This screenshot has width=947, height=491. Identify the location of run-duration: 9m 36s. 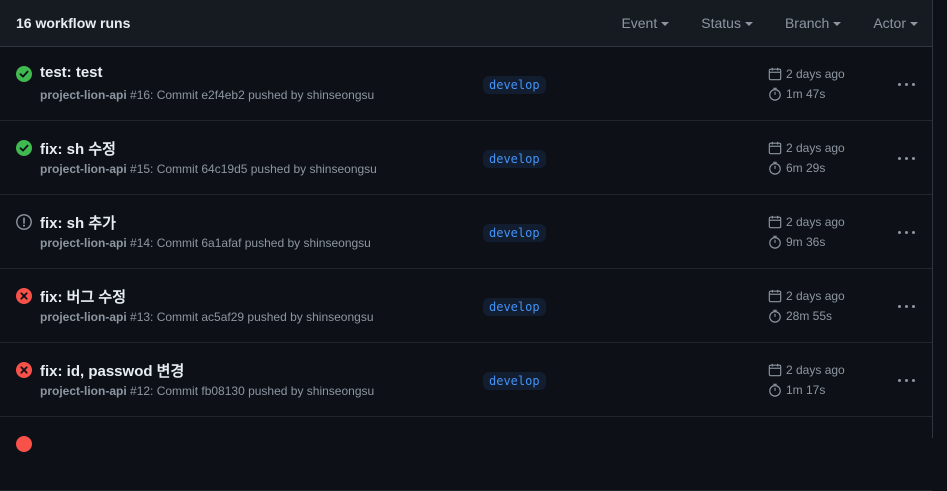
(796, 242).